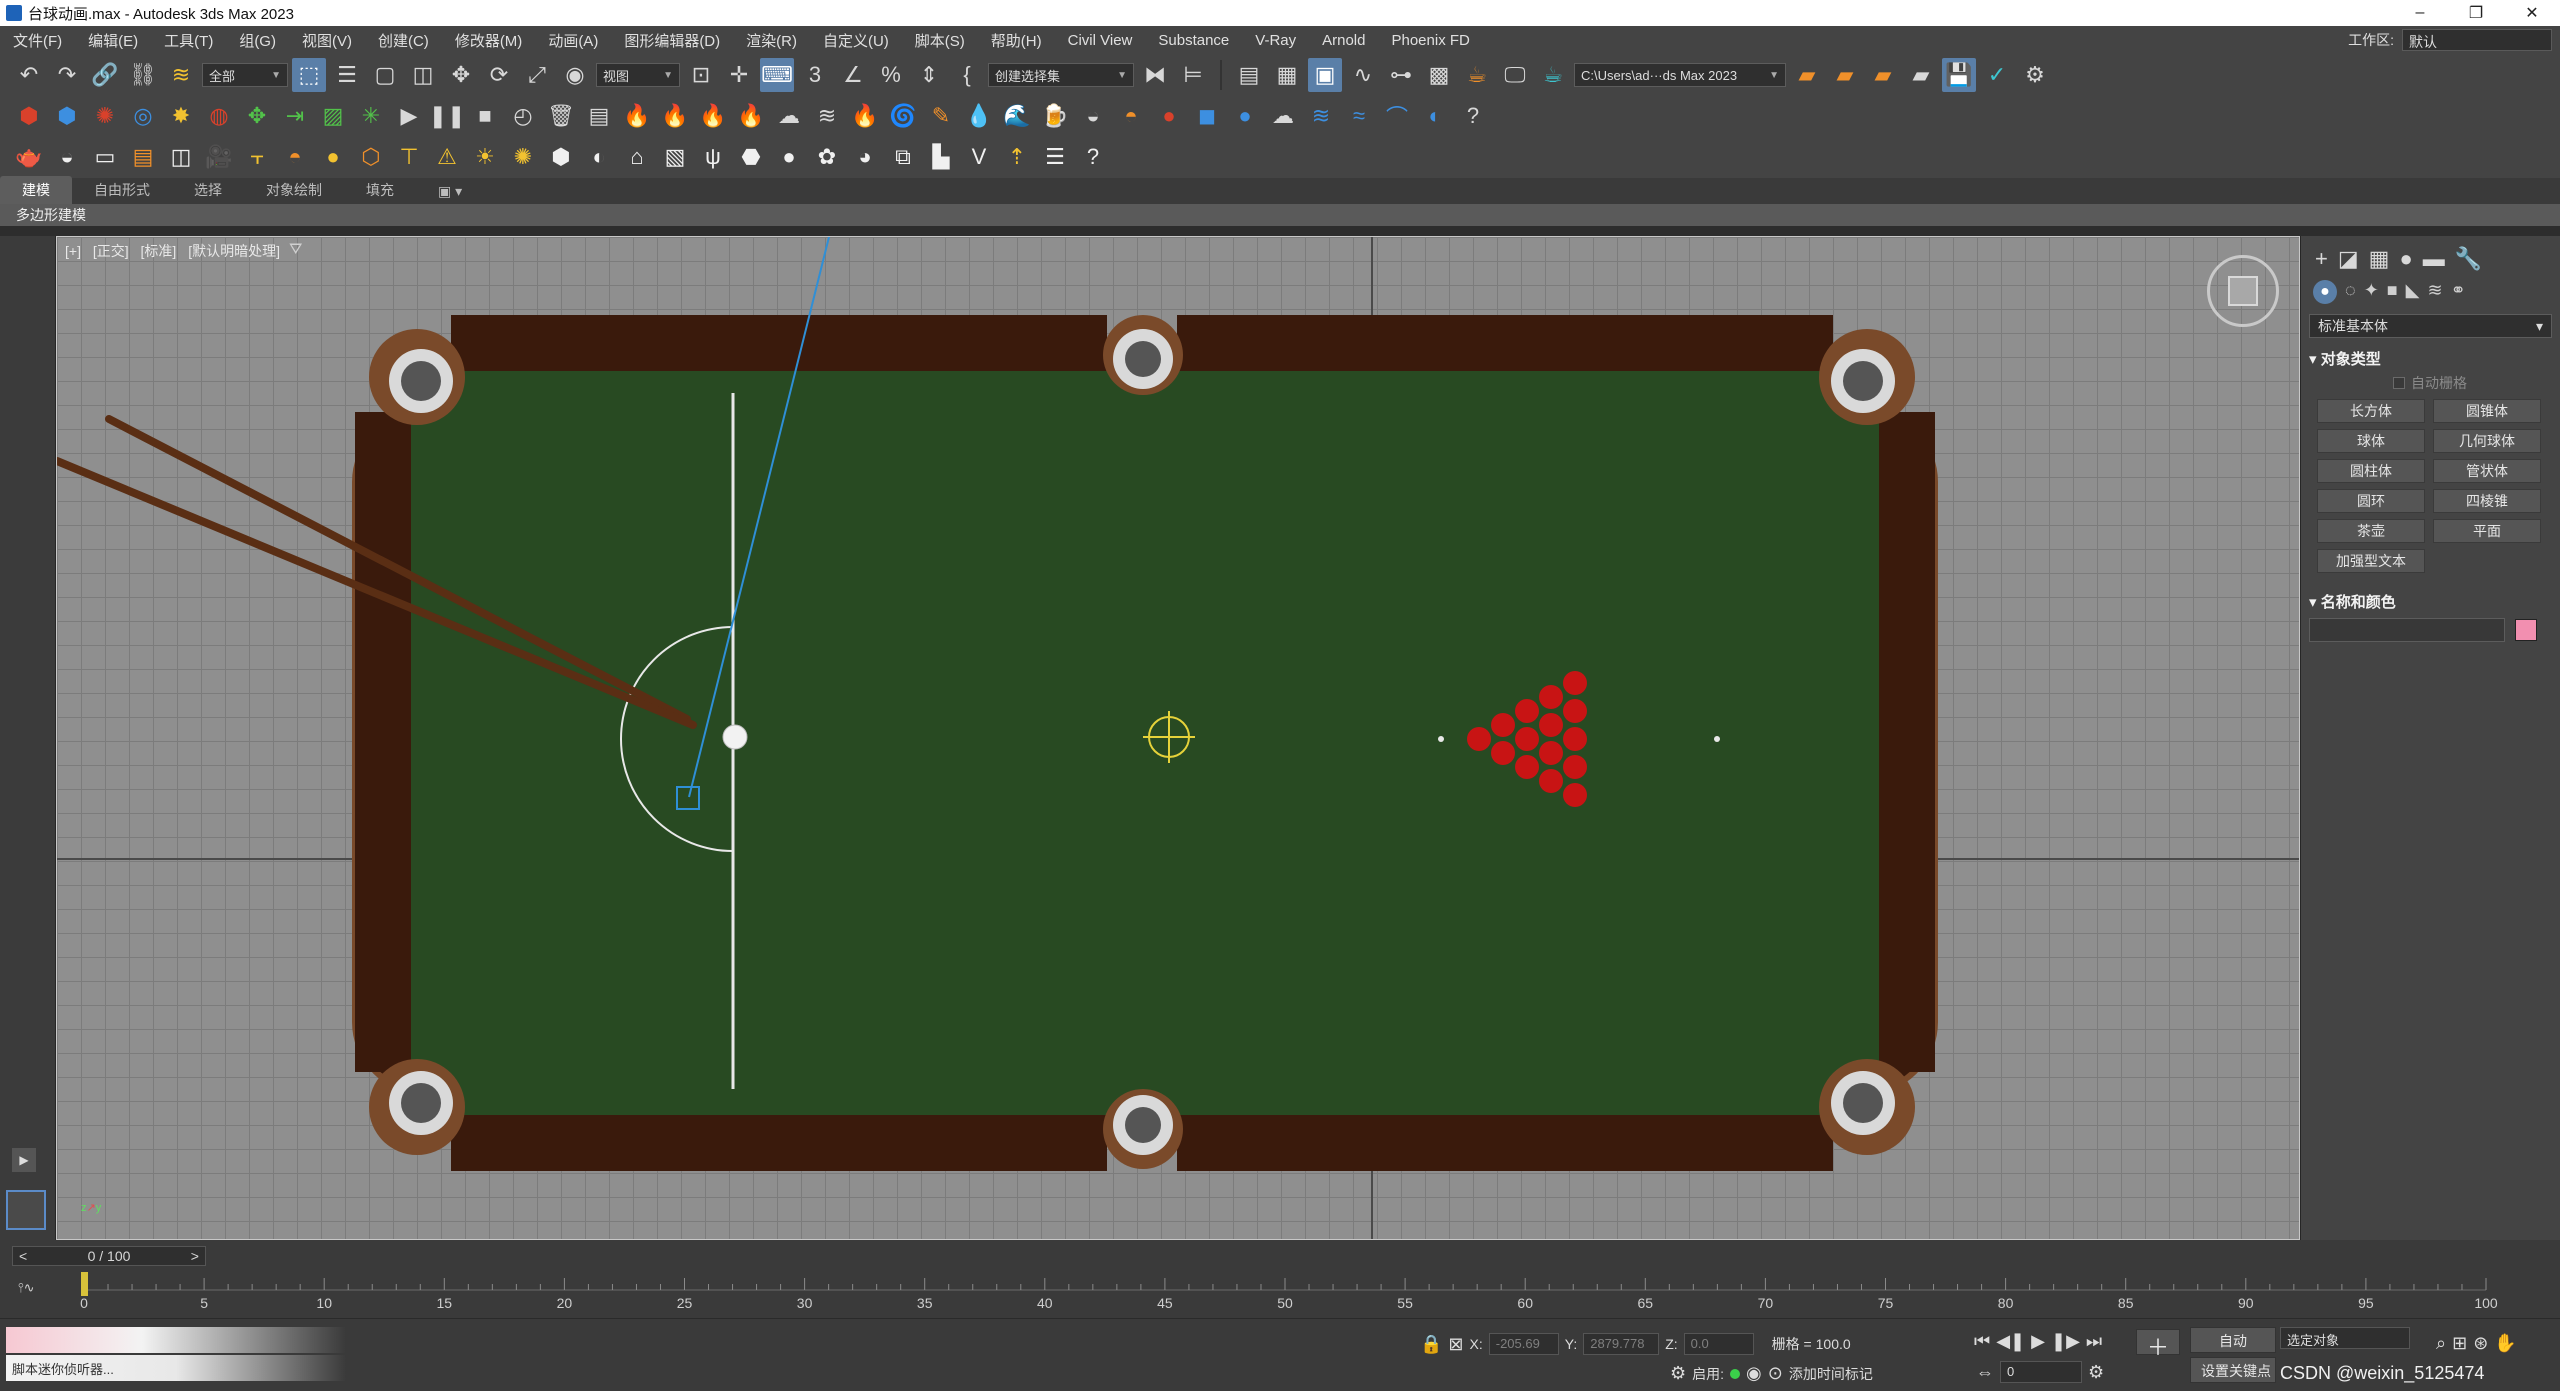 The height and width of the screenshot is (1391, 2560). Describe the element at coordinates (1193, 75) in the screenshot. I see `align-icon: ⊨` at that location.